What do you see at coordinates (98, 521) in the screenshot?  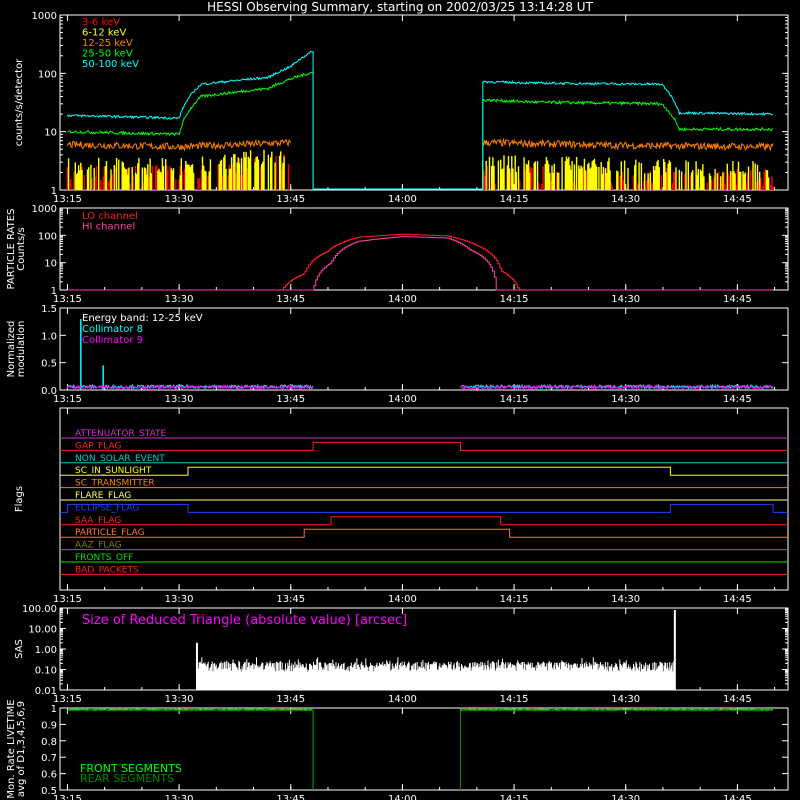 I see `flag-label-saa-flag: SAA_FLAG` at bounding box center [98, 521].